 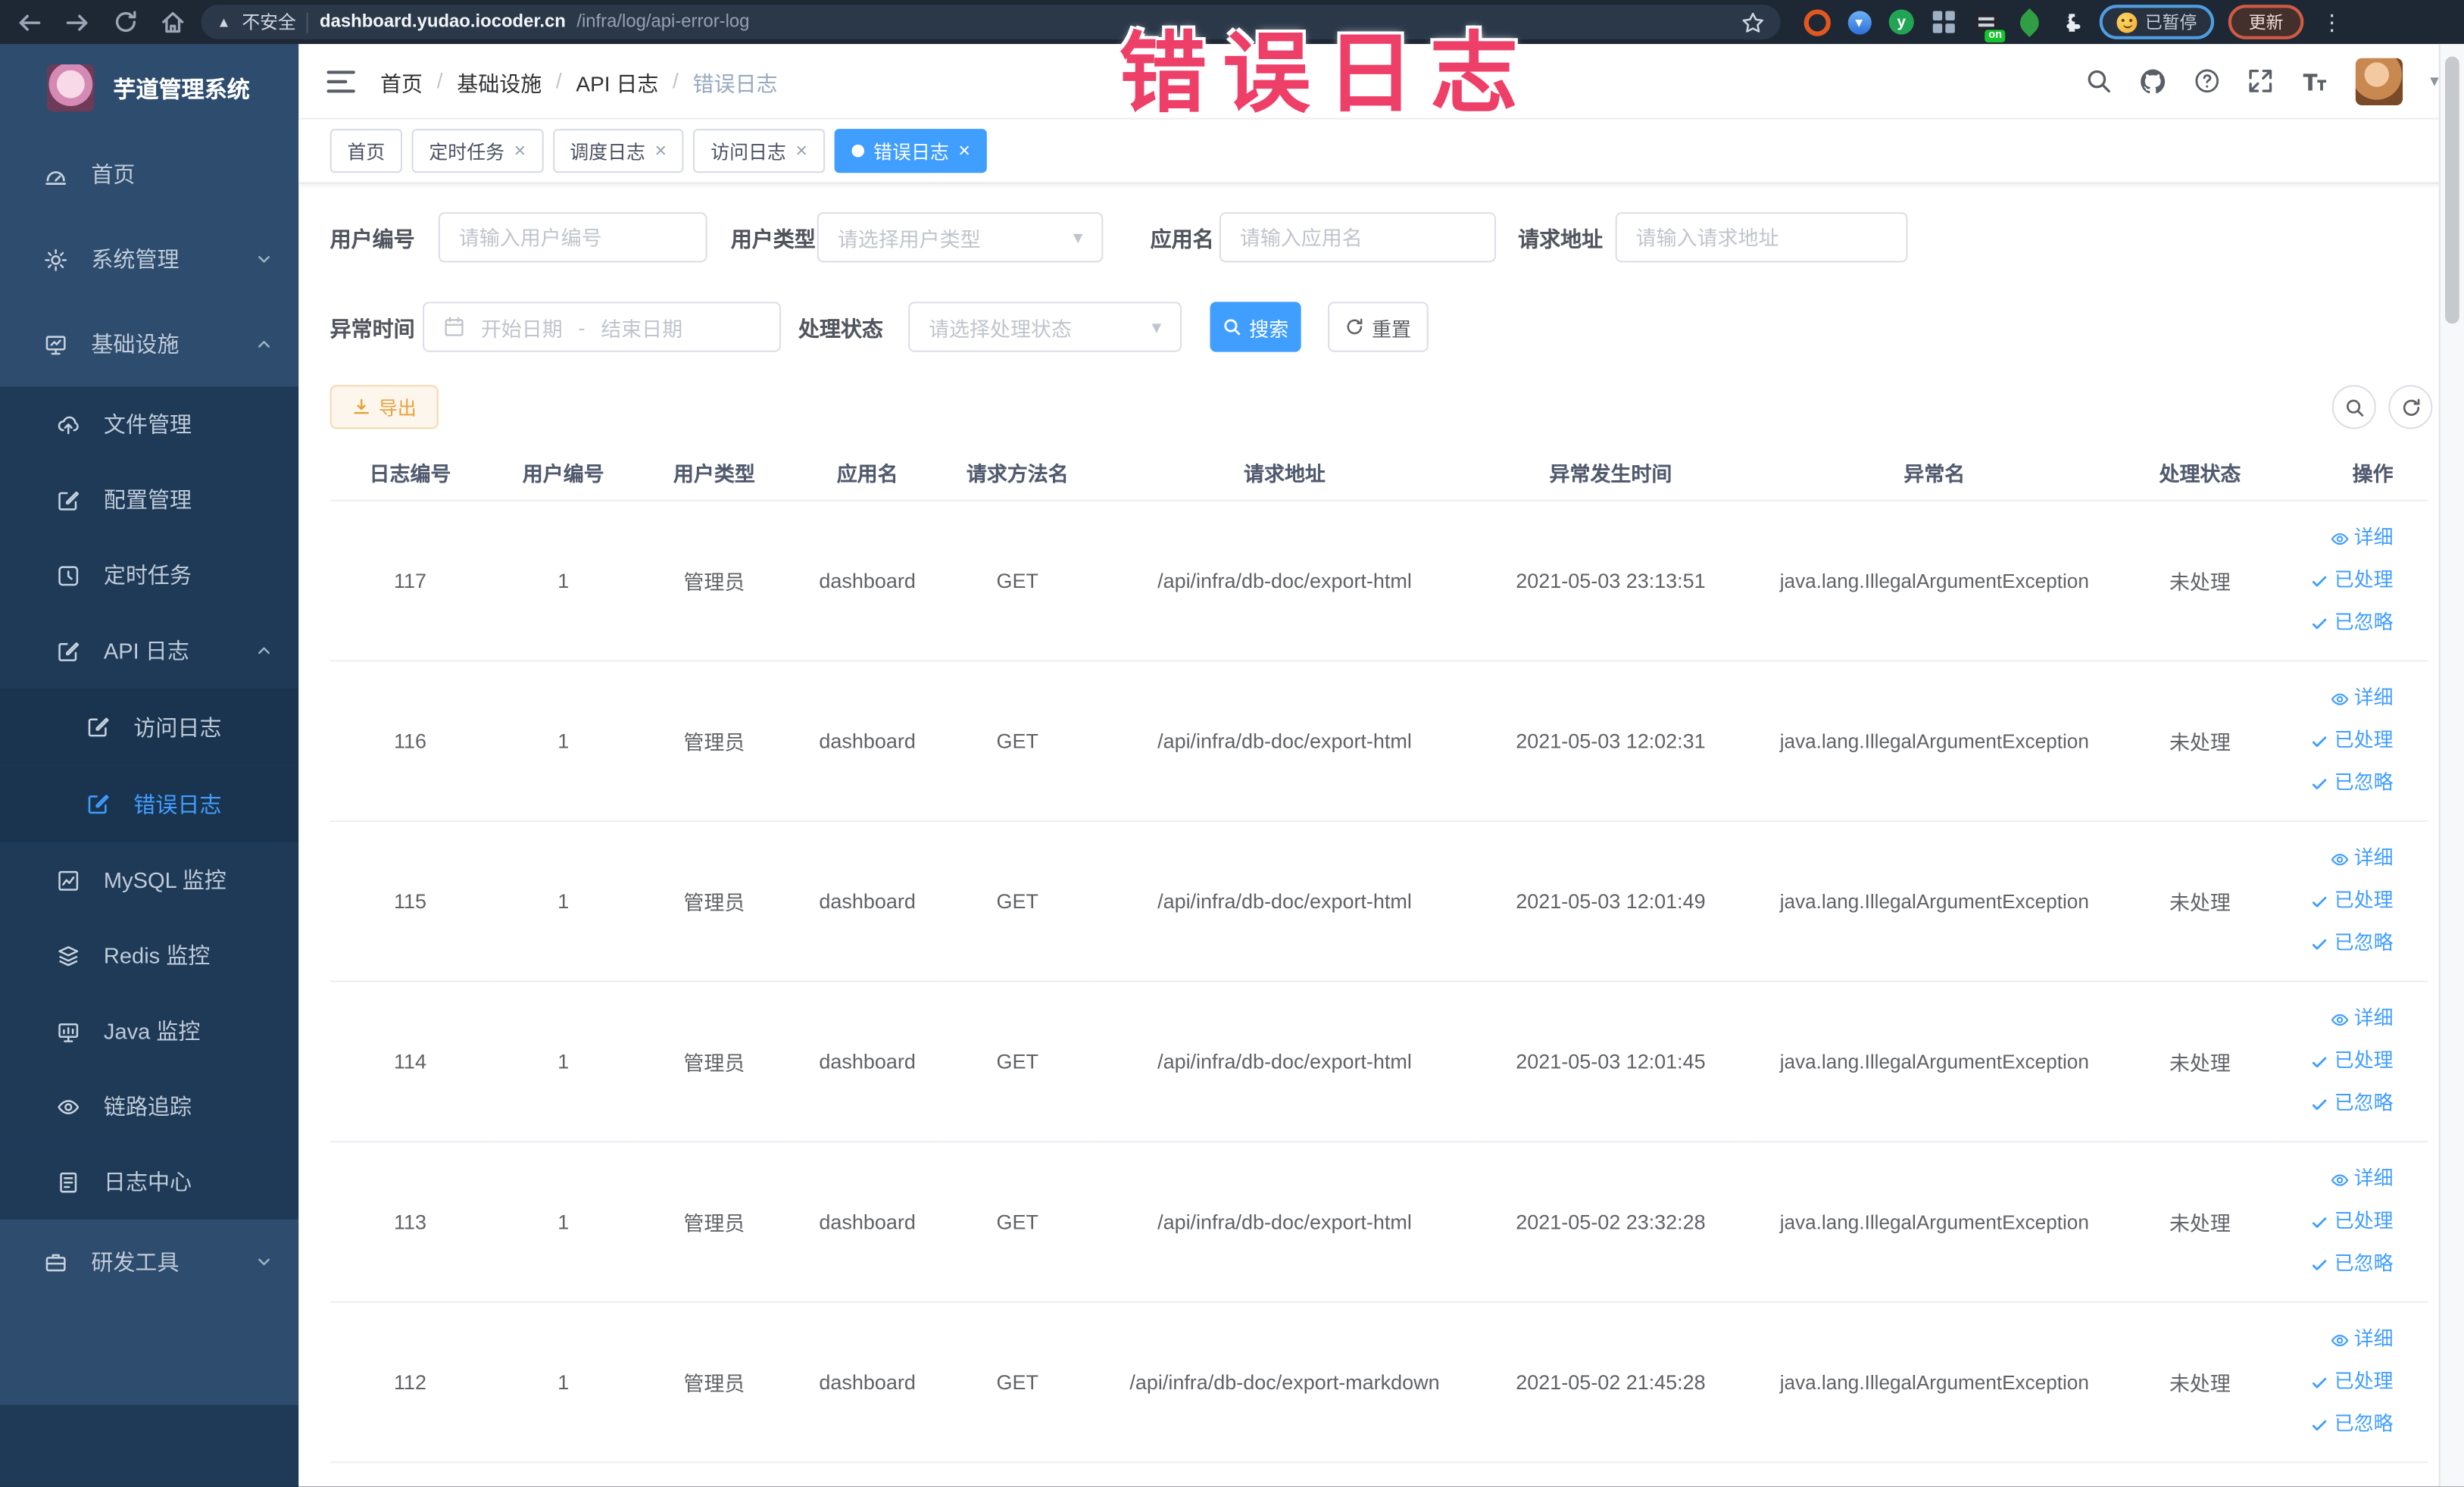 What do you see at coordinates (149, 803) in the screenshot?
I see `sidebar-item-error-log: 错误日志` at bounding box center [149, 803].